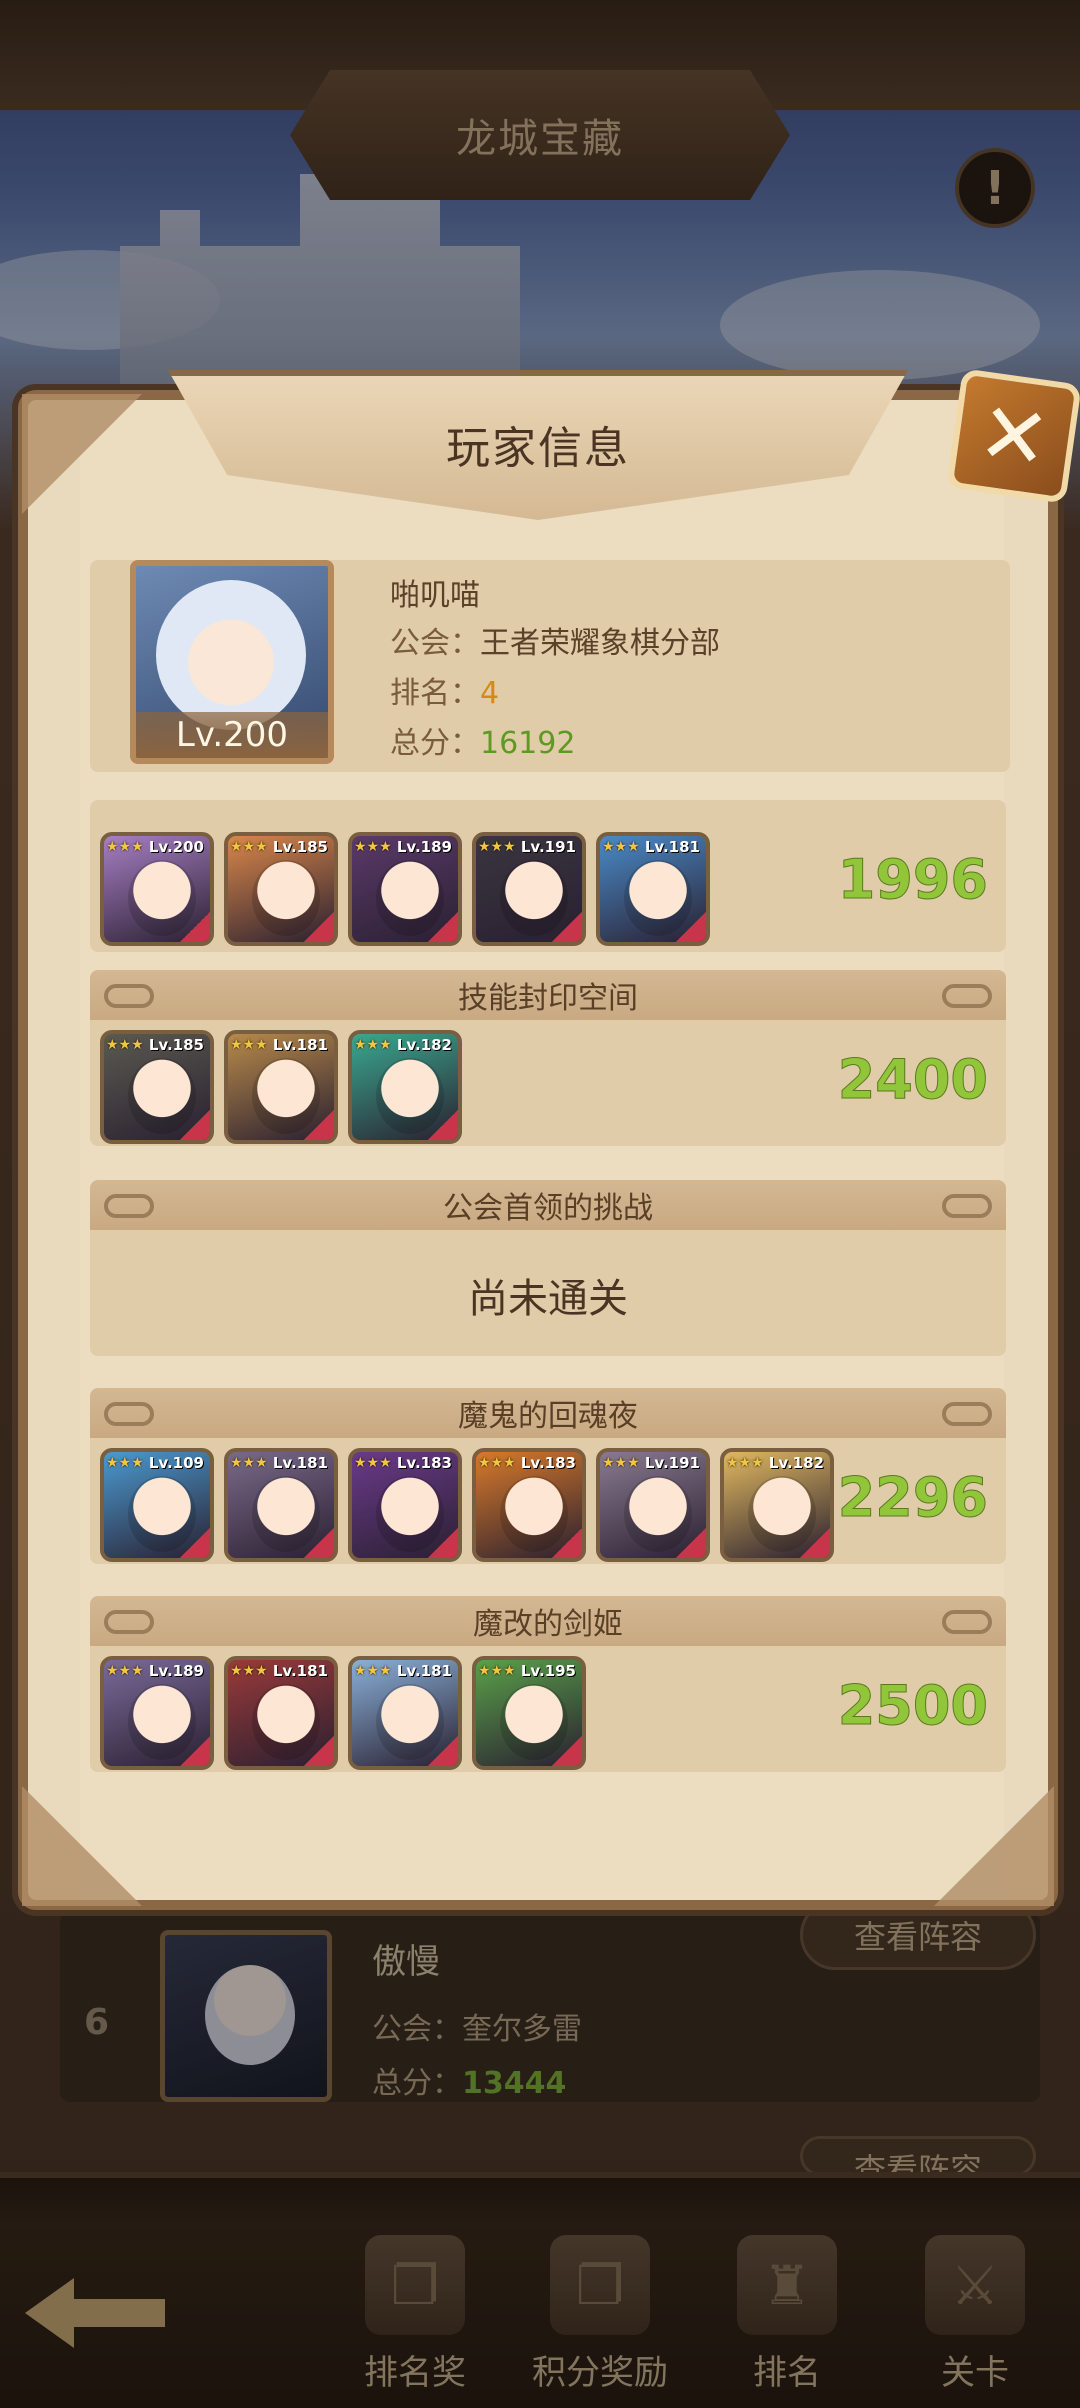 The width and height of the screenshot is (1080, 2408). What do you see at coordinates (529, 1713) in the screenshot?
I see `hero-portrait: ★★★ Lv.195` at bounding box center [529, 1713].